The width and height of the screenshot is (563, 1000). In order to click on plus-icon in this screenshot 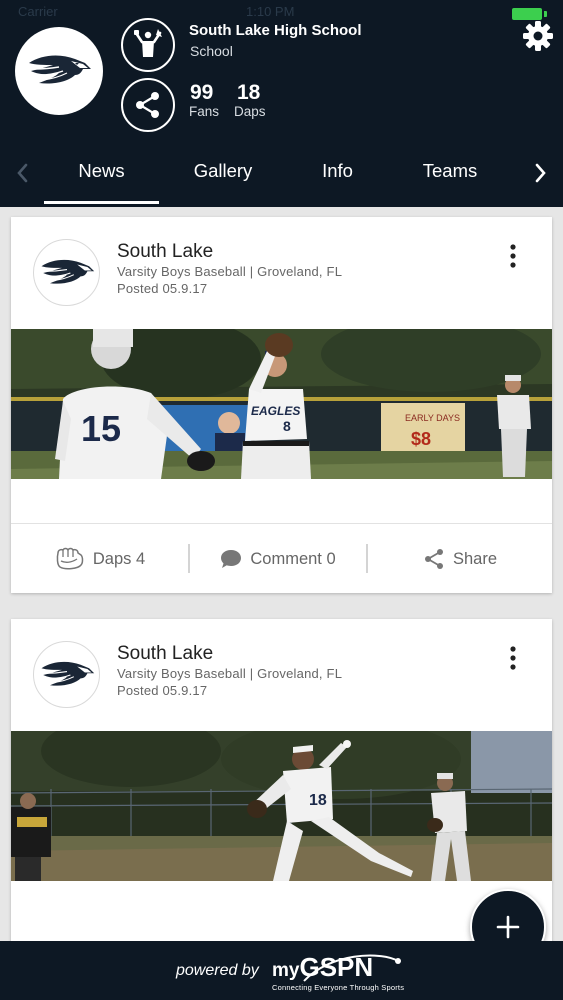, I will do `click(508, 927)`.